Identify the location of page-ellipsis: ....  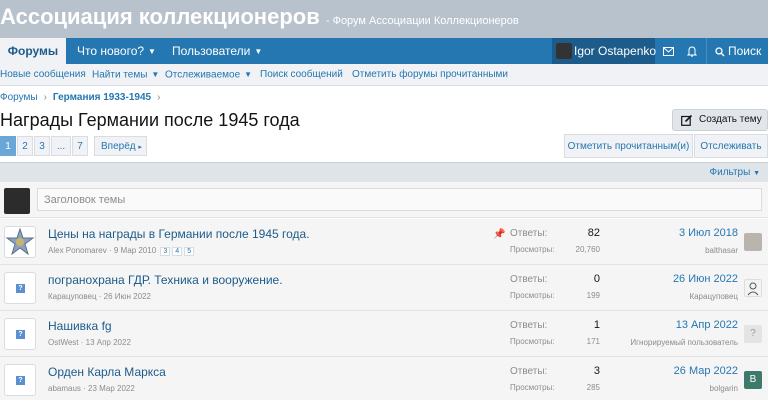
(61, 146).